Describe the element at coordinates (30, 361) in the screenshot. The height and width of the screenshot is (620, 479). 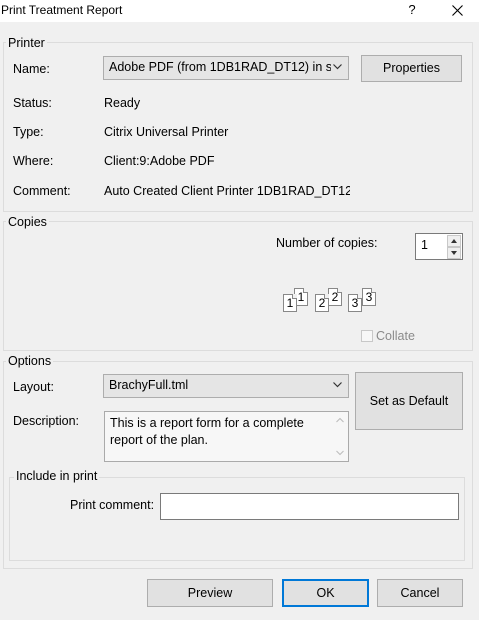
I see `options-group-label: Options` at that location.